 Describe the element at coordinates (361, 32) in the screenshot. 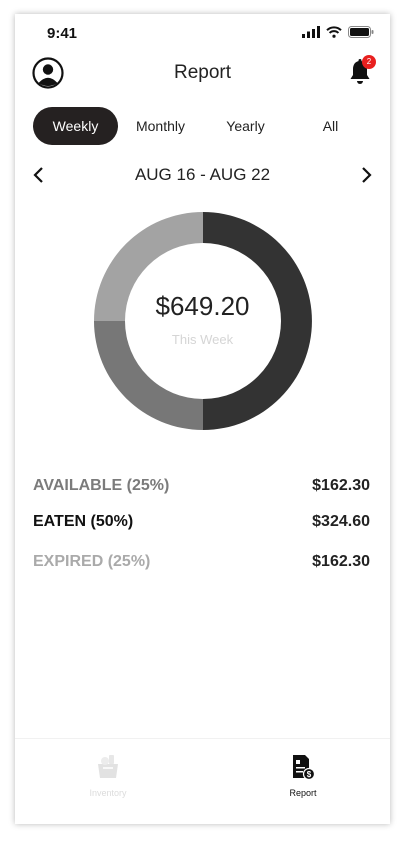

I see `battery-icon` at that location.